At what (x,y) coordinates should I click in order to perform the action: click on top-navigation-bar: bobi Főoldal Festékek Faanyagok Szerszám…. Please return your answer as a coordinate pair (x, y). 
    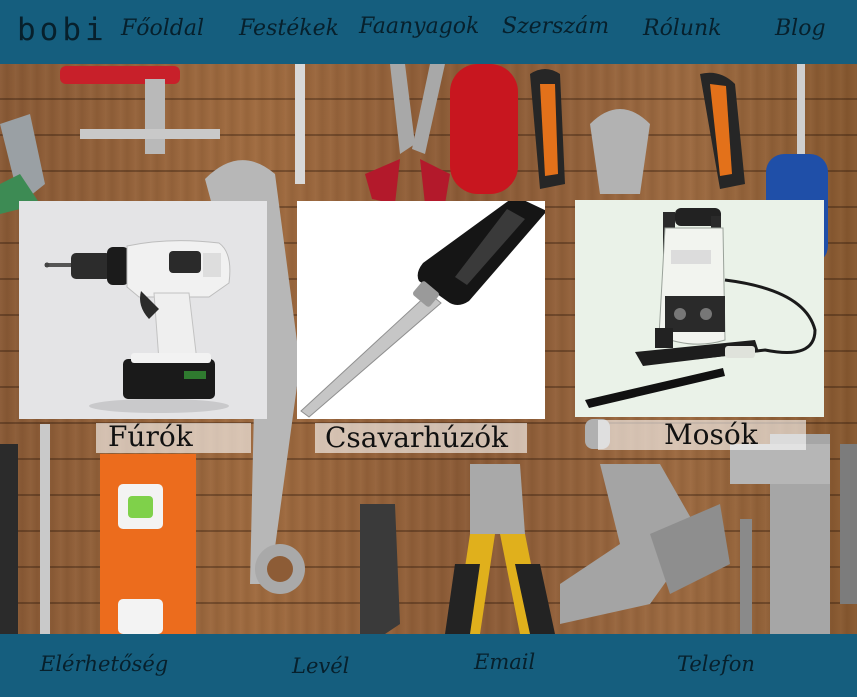
    Looking at the image, I should click on (428, 32).